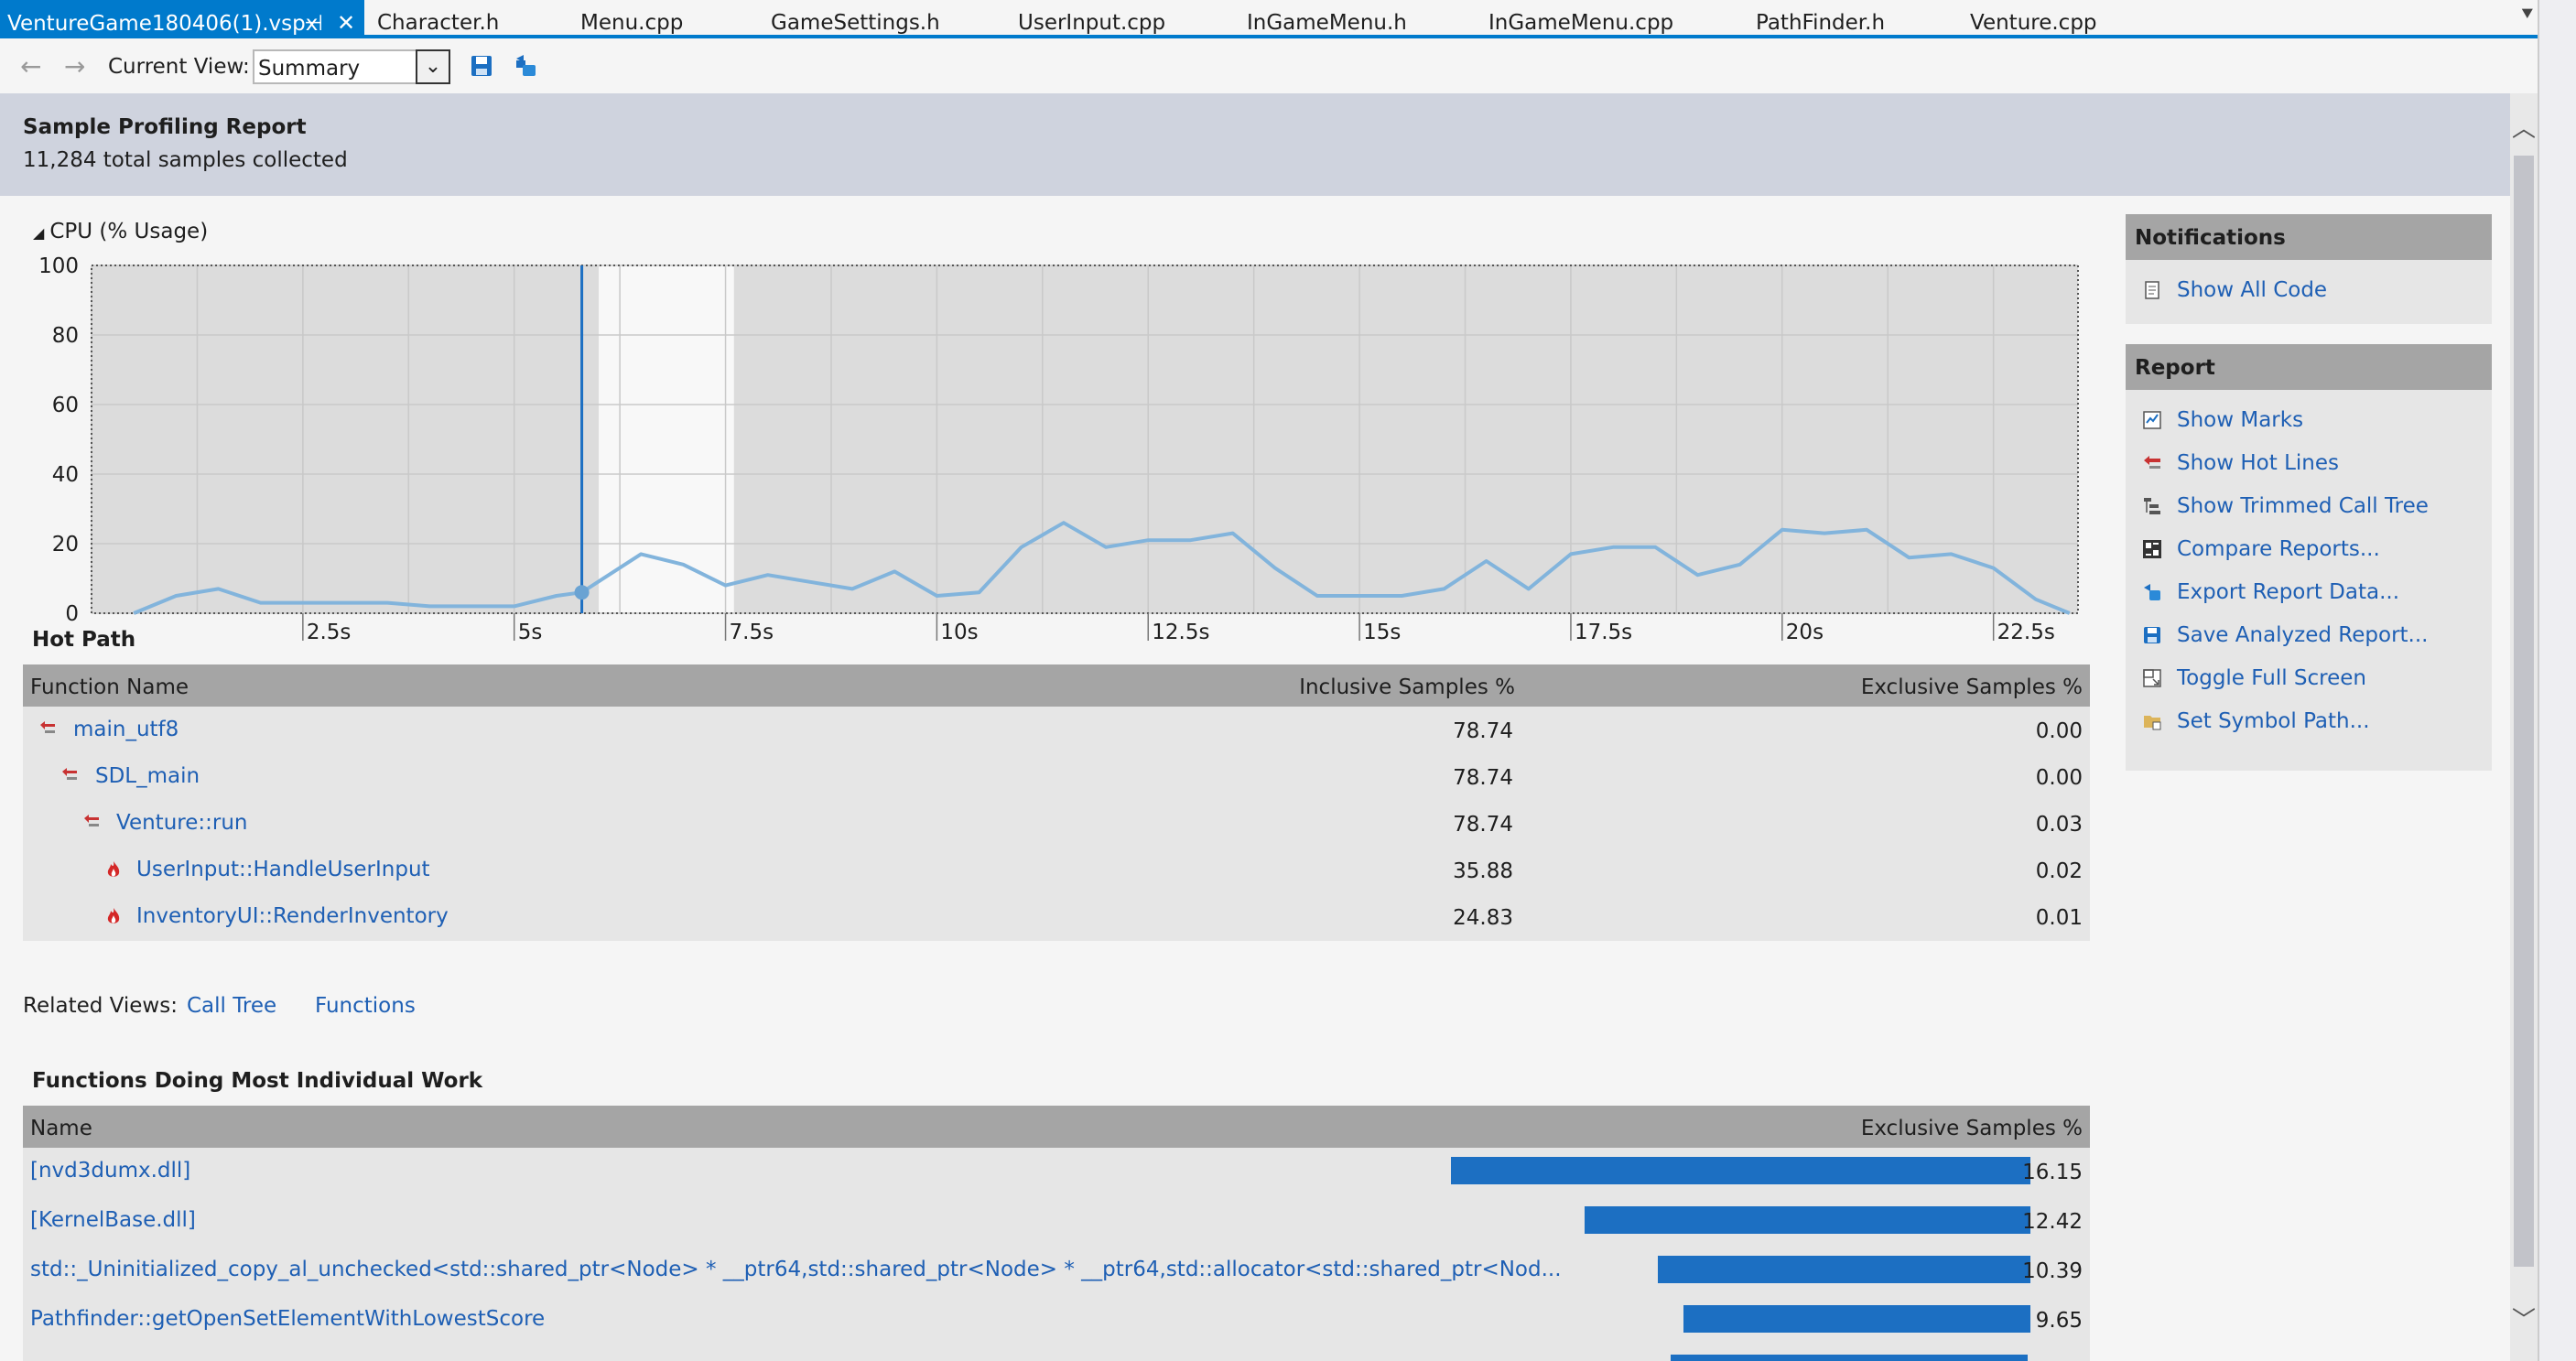  What do you see at coordinates (433, 66) in the screenshot?
I see `chevron-down-icon: ⌄` at bounding box center [433, 66].